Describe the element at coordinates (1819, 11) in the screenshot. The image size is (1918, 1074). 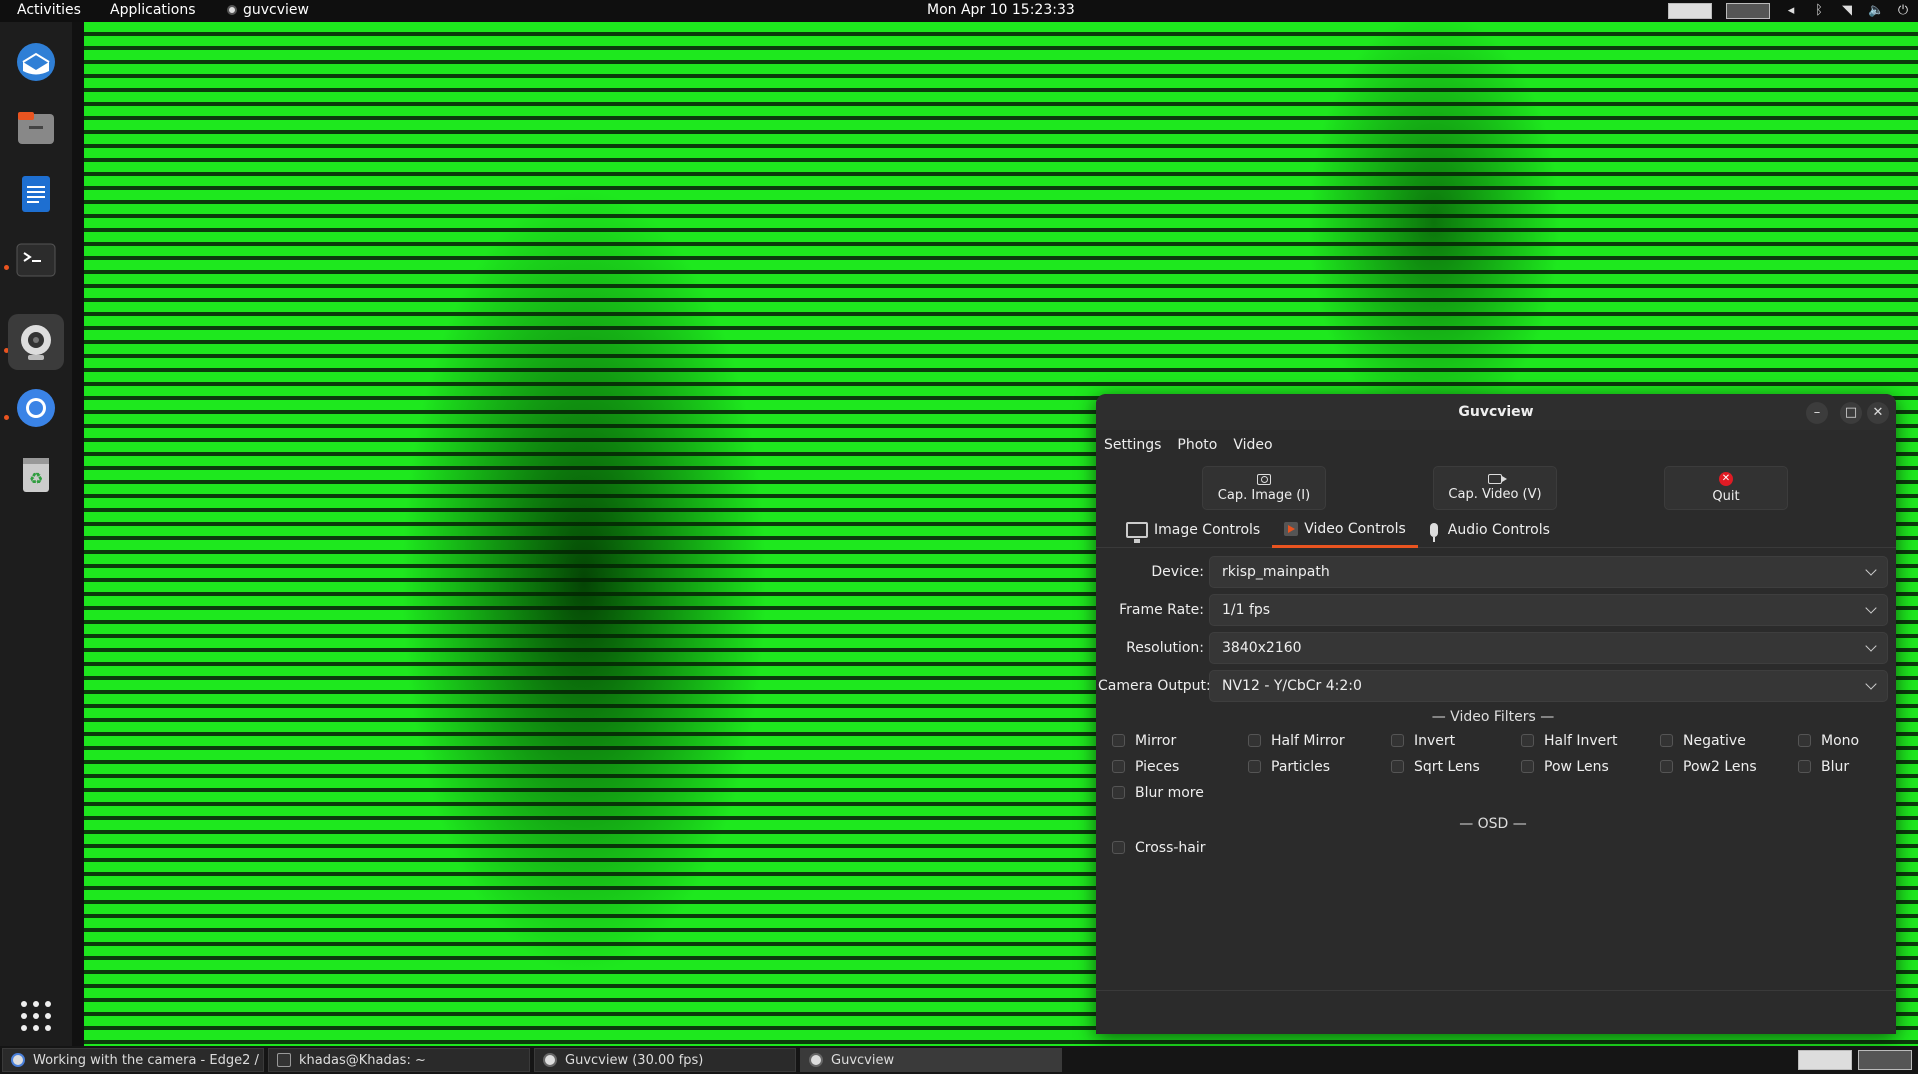
I see `bluetooth-icon: ᛒ` at that location.